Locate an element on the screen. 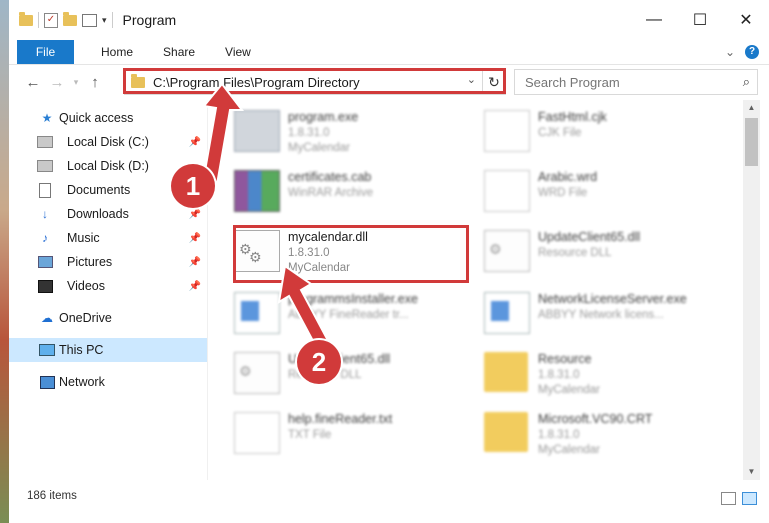  title-bar: ✓ ▾ Program — ☐ ✕ is located at coordinates (389, 20).